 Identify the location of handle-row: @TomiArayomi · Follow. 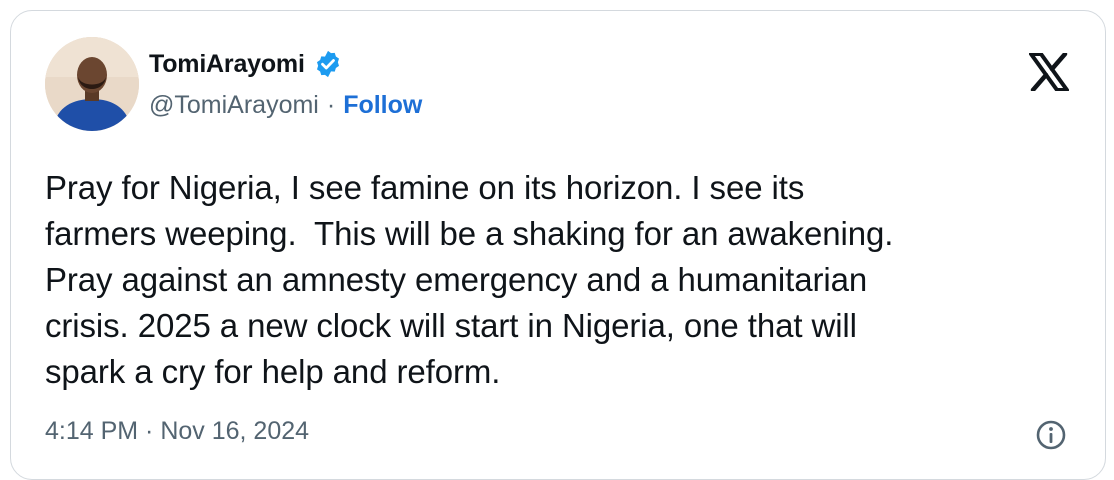
(285, 105).